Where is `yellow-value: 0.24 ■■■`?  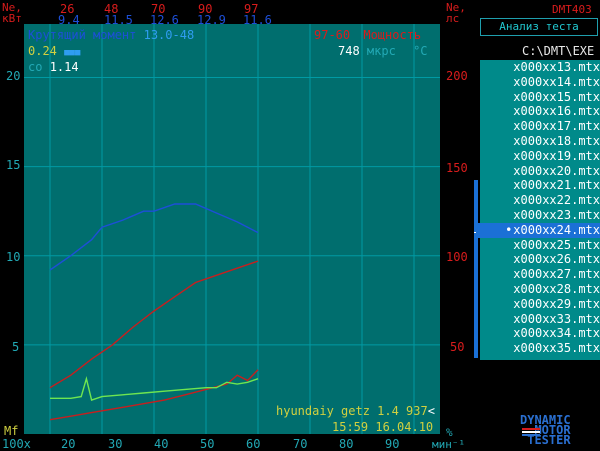 yellow-value: 0.24 ■■■ is located at coordinates (54, 51).